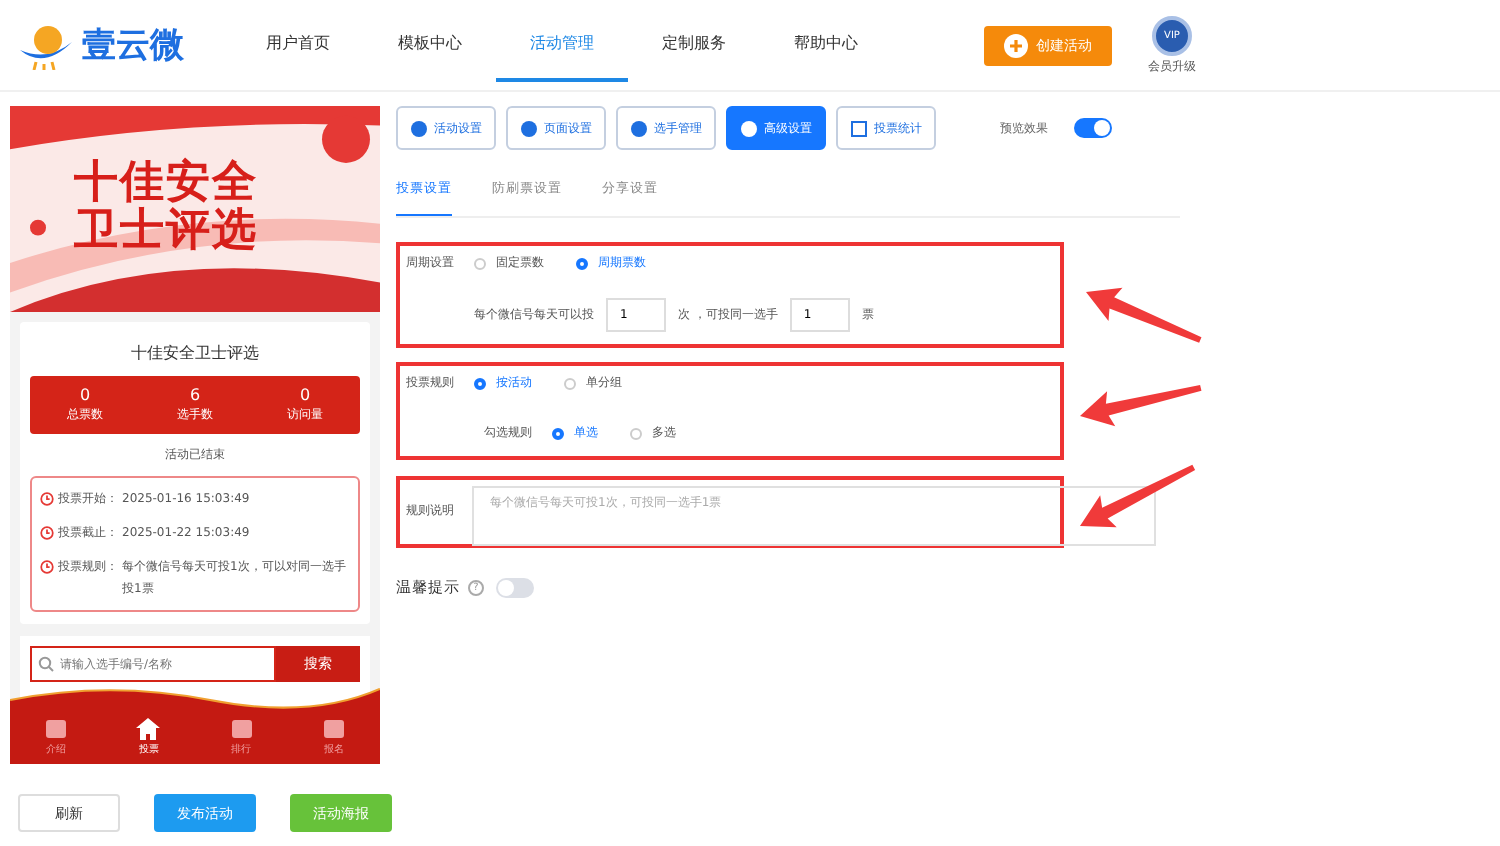 The height and width of the screenshot is (846, 1500). Describe the element at coordinates (562, 45) in the screenshot. I see `nav-link: 活动管理` at that location.